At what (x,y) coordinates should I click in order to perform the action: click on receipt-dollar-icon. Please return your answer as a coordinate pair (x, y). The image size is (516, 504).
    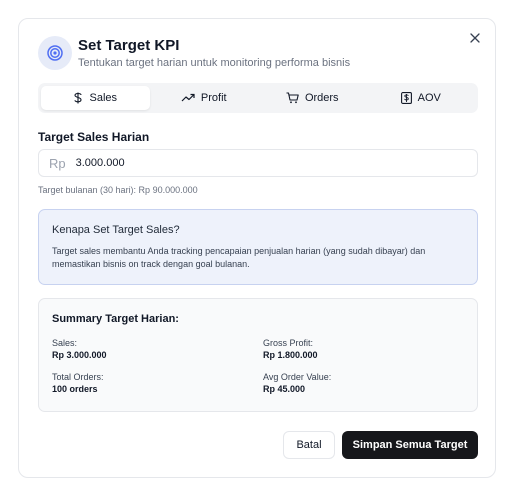
    Looking at the image, I should click on (406, 98).